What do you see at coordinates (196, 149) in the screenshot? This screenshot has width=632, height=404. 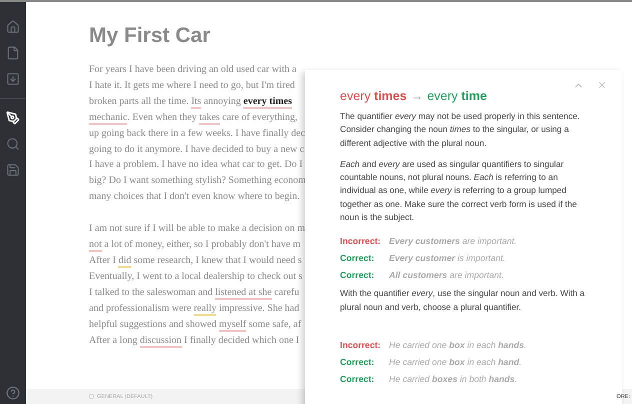 I see `text-line: going to do it anymore. I have decided to buy a new c` at bounding box center [196, 149].